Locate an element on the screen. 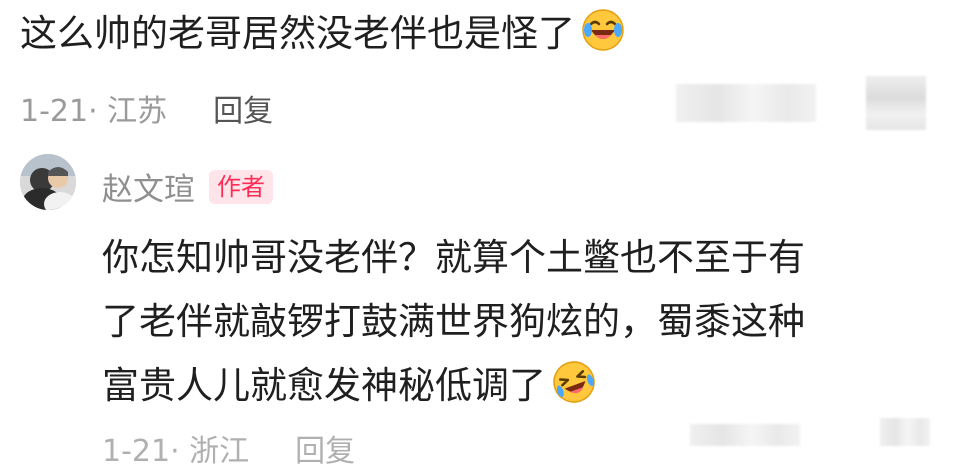 The width and height of the screenshot is (960, 470). reply-date-location: 1-21· 浙江 is located at coordinates (176, 451).